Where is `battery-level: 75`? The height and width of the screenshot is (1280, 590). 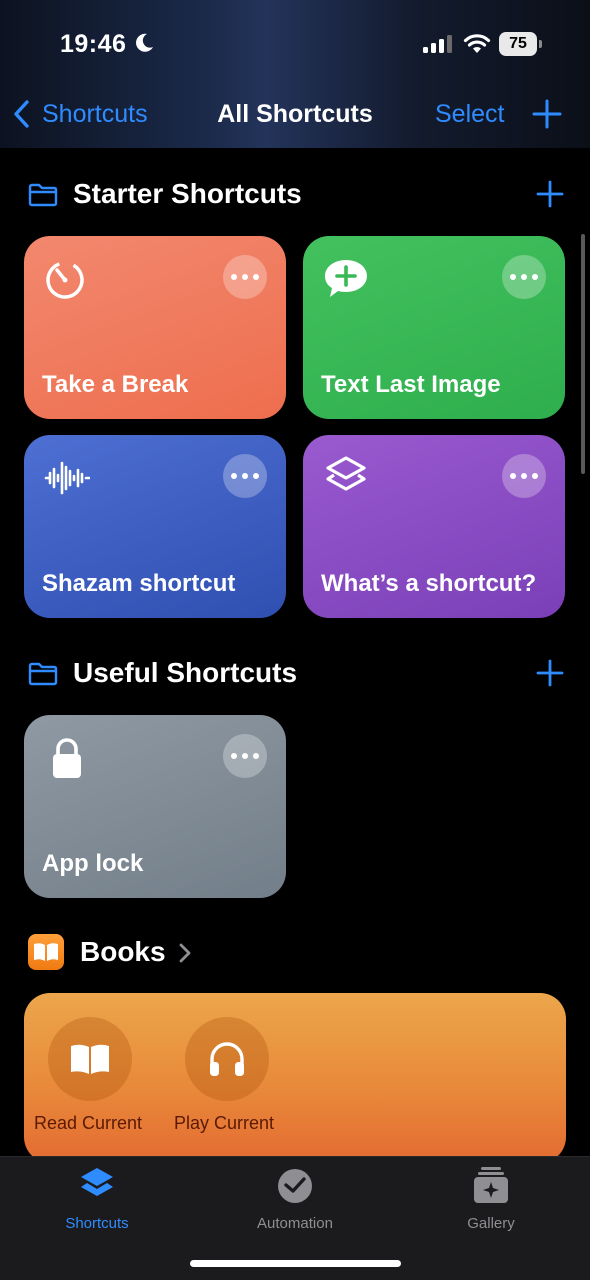 battery-level: 75 is located at coordinates (518, 44).